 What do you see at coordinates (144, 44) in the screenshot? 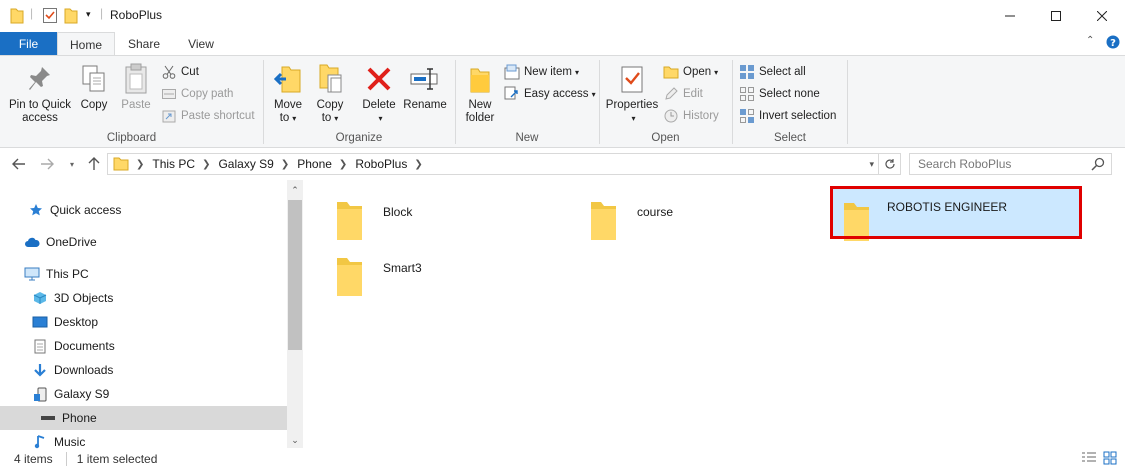
I see `tab-share: Share` at bounding box center [144, 44].